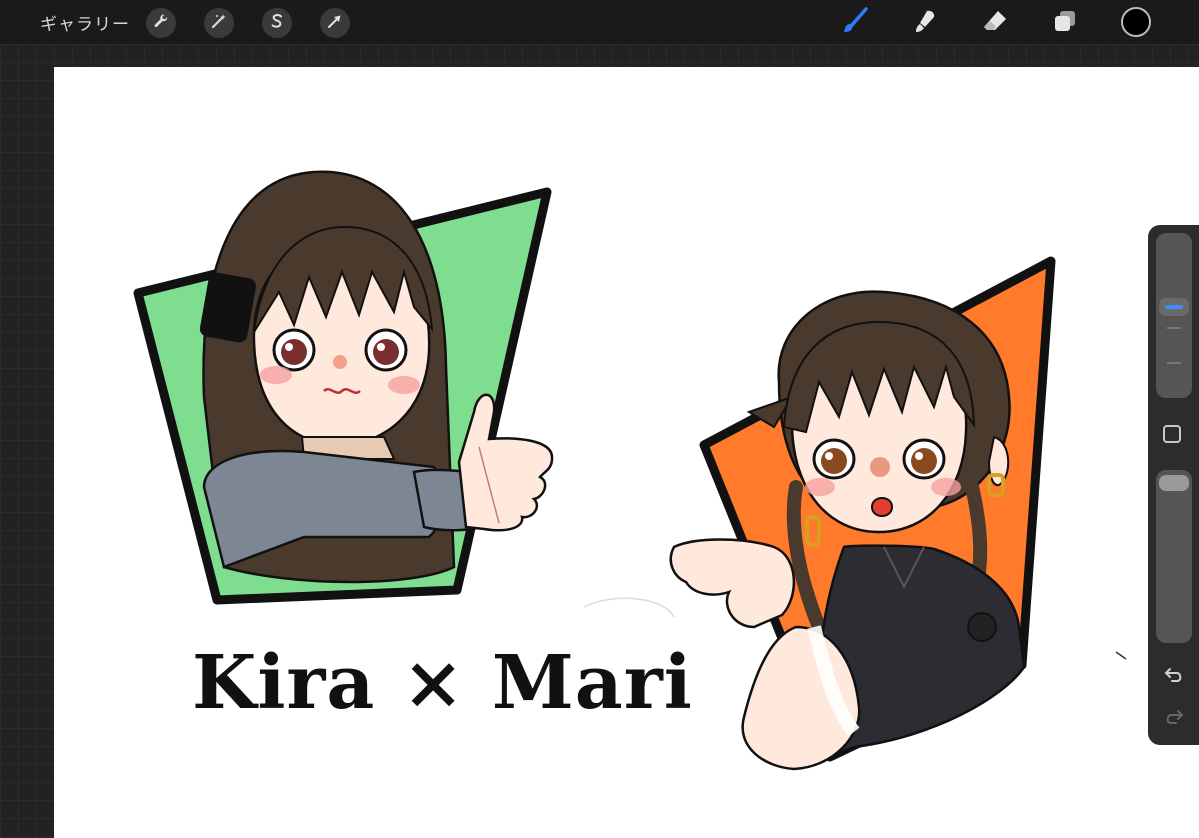 The width and height of the screenshot is (1199, 838). I want to click on selection-s-icon, so click(277, 23).